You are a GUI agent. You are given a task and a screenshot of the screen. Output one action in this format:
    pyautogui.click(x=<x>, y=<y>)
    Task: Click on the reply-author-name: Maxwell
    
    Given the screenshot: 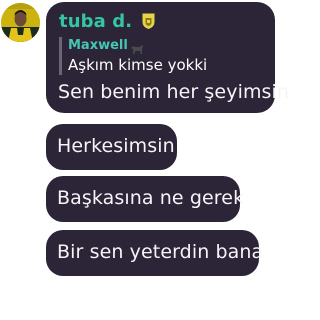 What is the action you would take?
    pyautogui.click(x=98, y=45)
    